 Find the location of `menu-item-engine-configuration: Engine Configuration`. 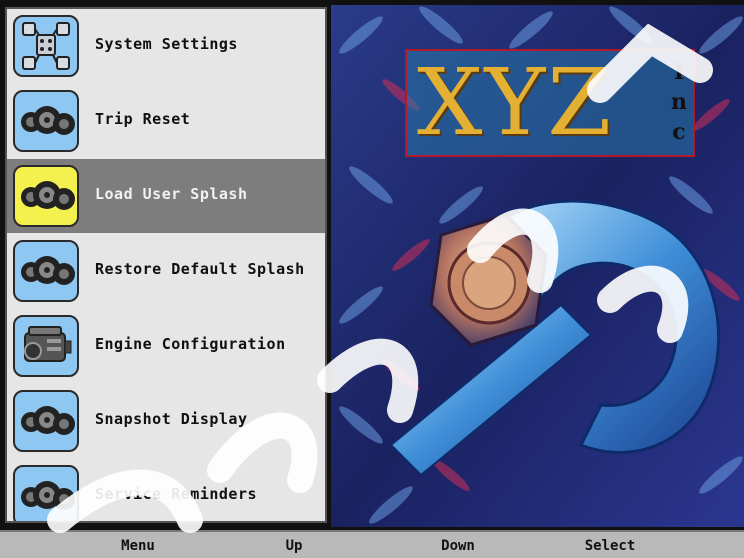

menu-item-engine-configuration: Engine Configuration is located at coordinates (166, 346).